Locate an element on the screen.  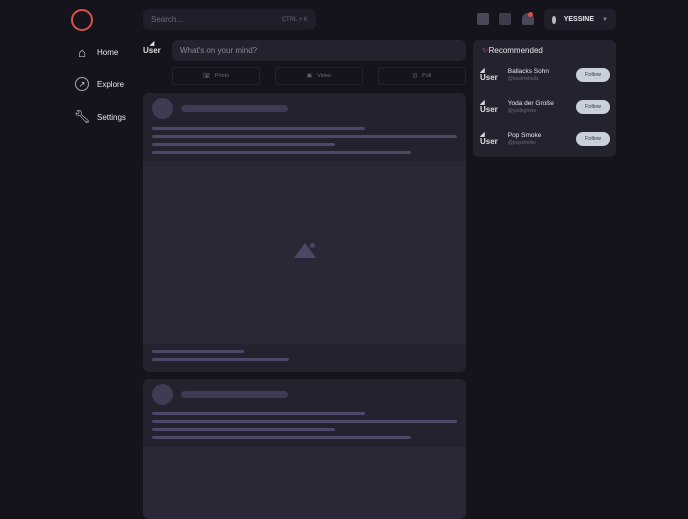
camera-icon: 📷︎ is located at coordinates (206, 76).